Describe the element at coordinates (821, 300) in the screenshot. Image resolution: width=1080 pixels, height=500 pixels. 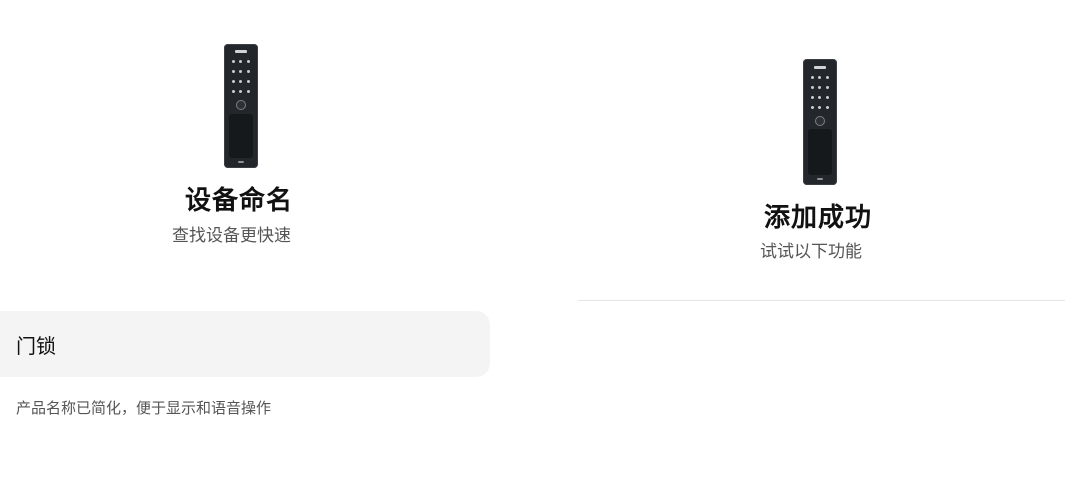
I see `divider` at that location.